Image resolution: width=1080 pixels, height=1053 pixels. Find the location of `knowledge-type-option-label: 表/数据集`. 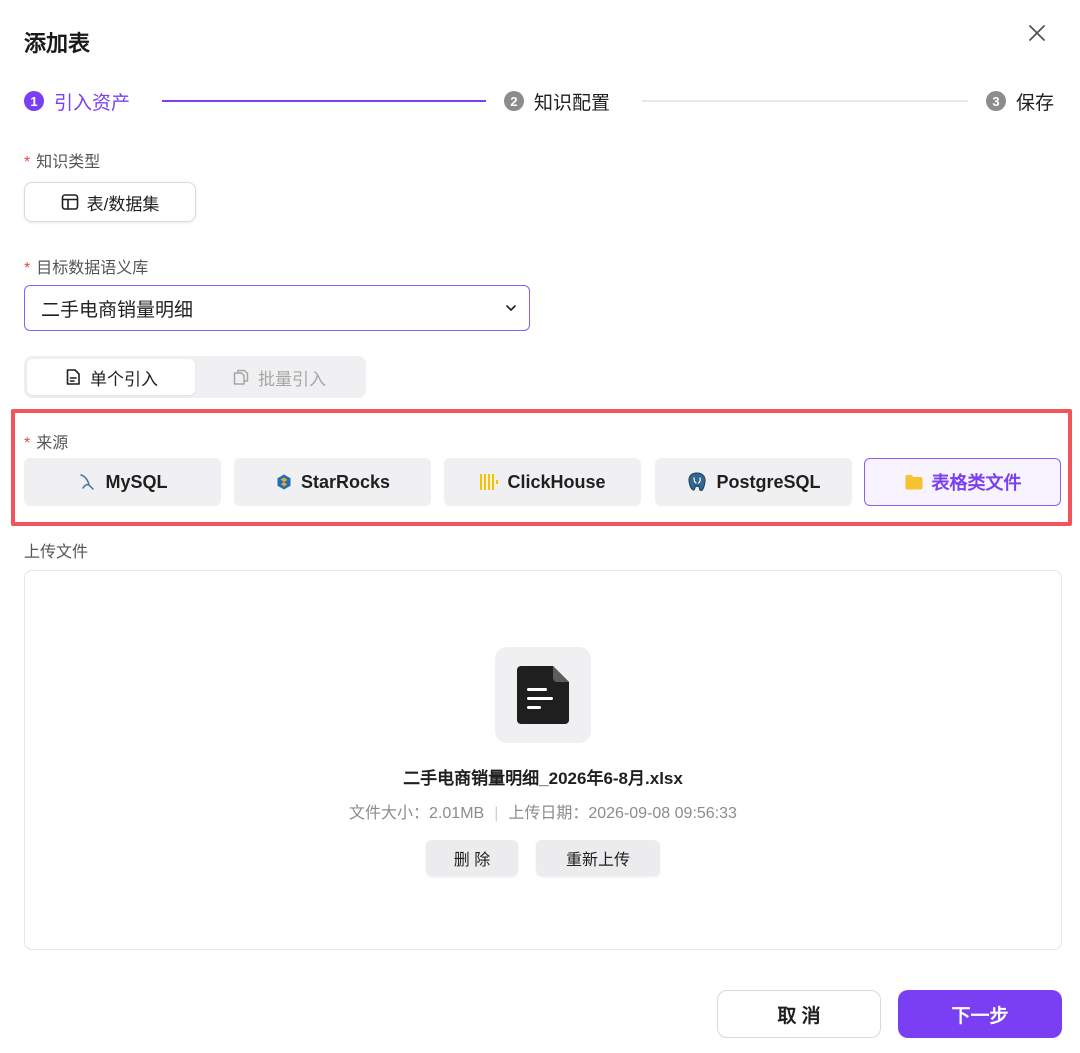

knowledge-type-option-label: 表/数据集 is located at coordinates (123, 204).